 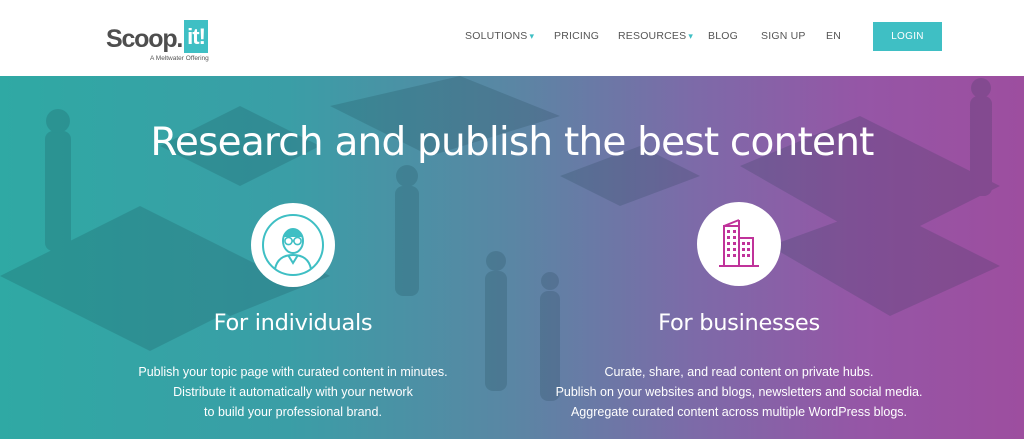 What do you see at coordinates (512, 142) in the screenshot?
I see `hero-title: Research and publish the best content` at bounding box center [512, 142].